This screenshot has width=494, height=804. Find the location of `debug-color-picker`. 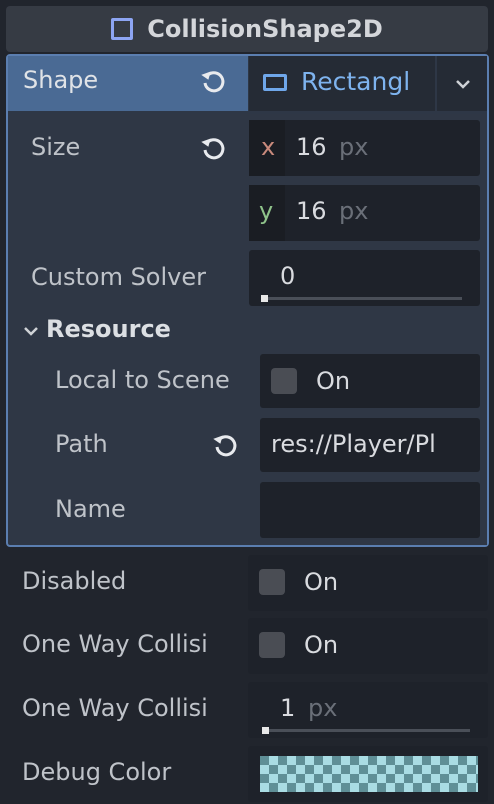

debug-color-picker is located at coordinates (368, 774).